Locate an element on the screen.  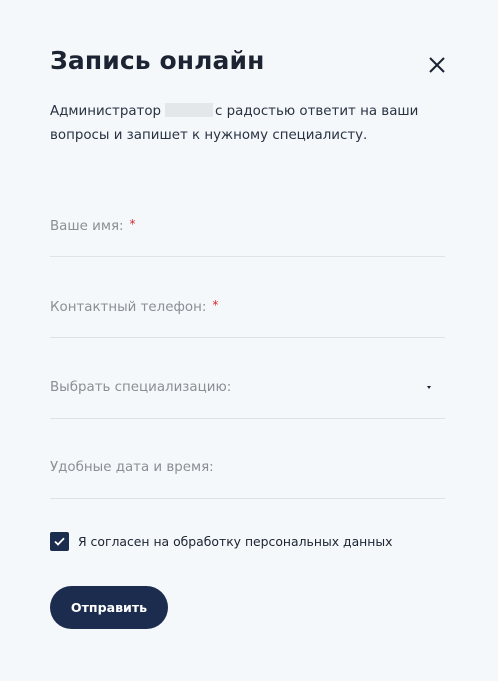
phone-field: Контактный телефон: * is located at coordinates (249, 318).